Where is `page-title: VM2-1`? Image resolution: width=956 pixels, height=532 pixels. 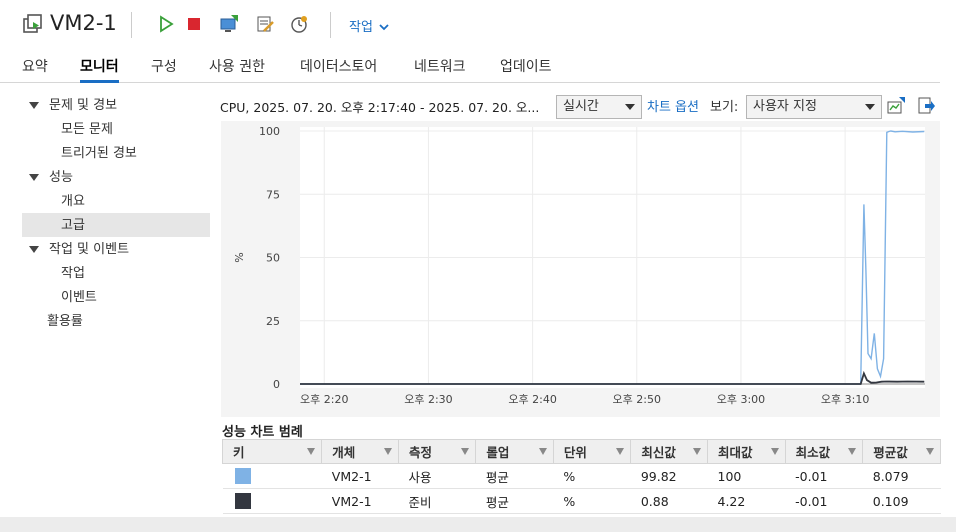 page-title: VM2-1 is located at coordinates (83, 23).